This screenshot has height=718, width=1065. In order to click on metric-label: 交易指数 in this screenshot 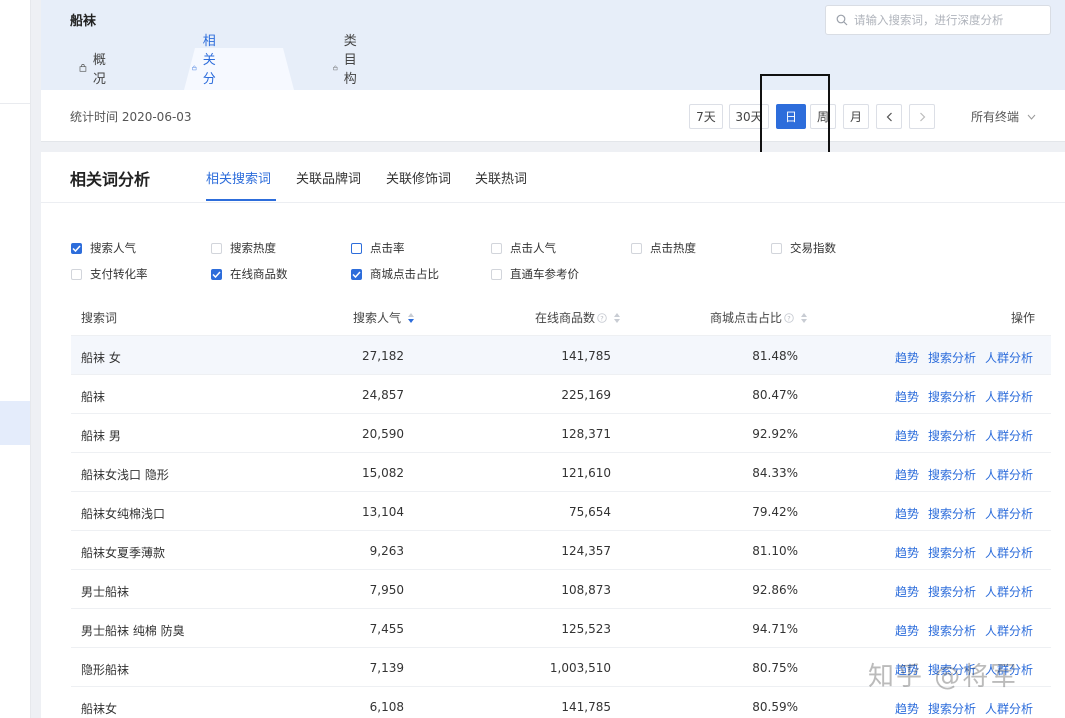, I will do `click(813, 248)`.